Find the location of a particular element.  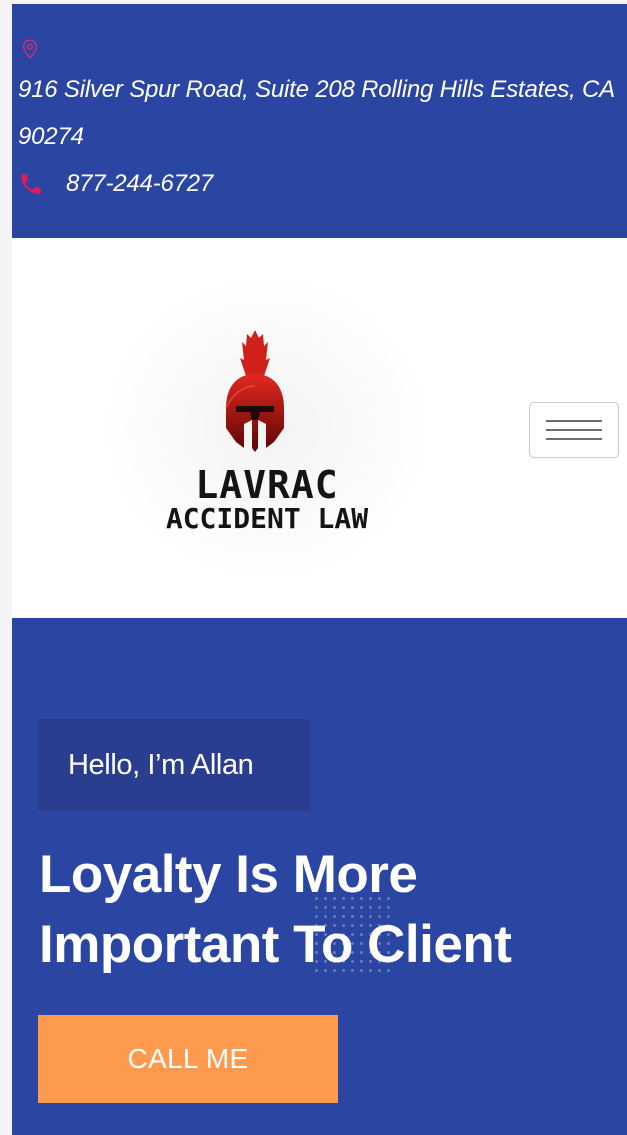

call-me-button: CALL ME is located at coordinates (188, 1059).